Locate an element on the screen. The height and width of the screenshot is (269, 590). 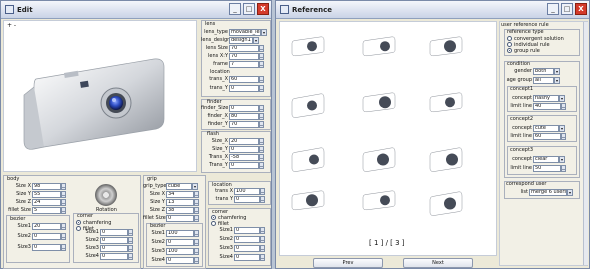
flash-transy-field: 0 is located at coordinates (244, 165).